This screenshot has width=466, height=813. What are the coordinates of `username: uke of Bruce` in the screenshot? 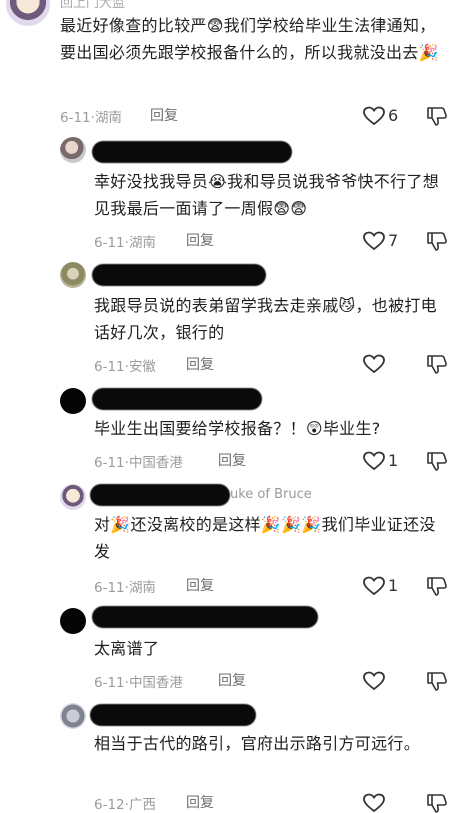 It's located at (271, 494).